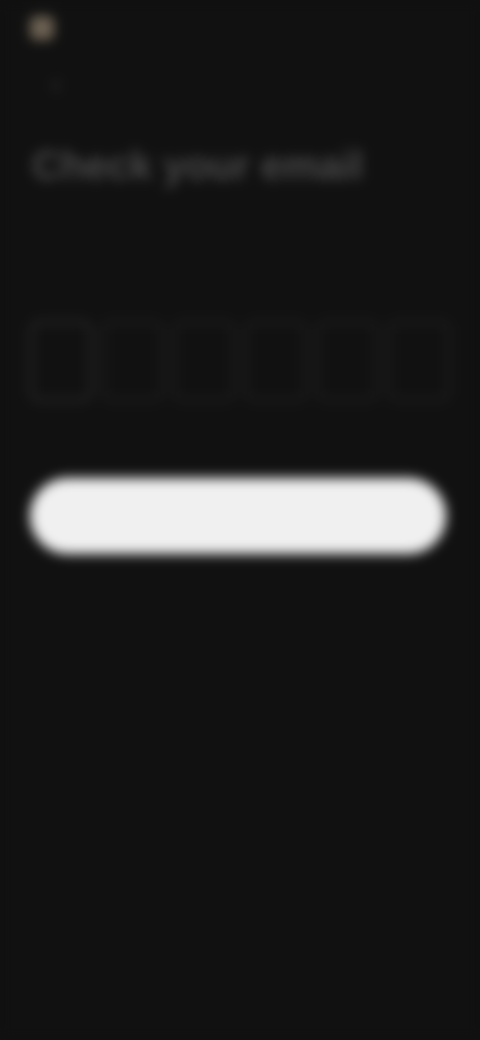  I want to click on page-title: Check your email, so click(198, 166).